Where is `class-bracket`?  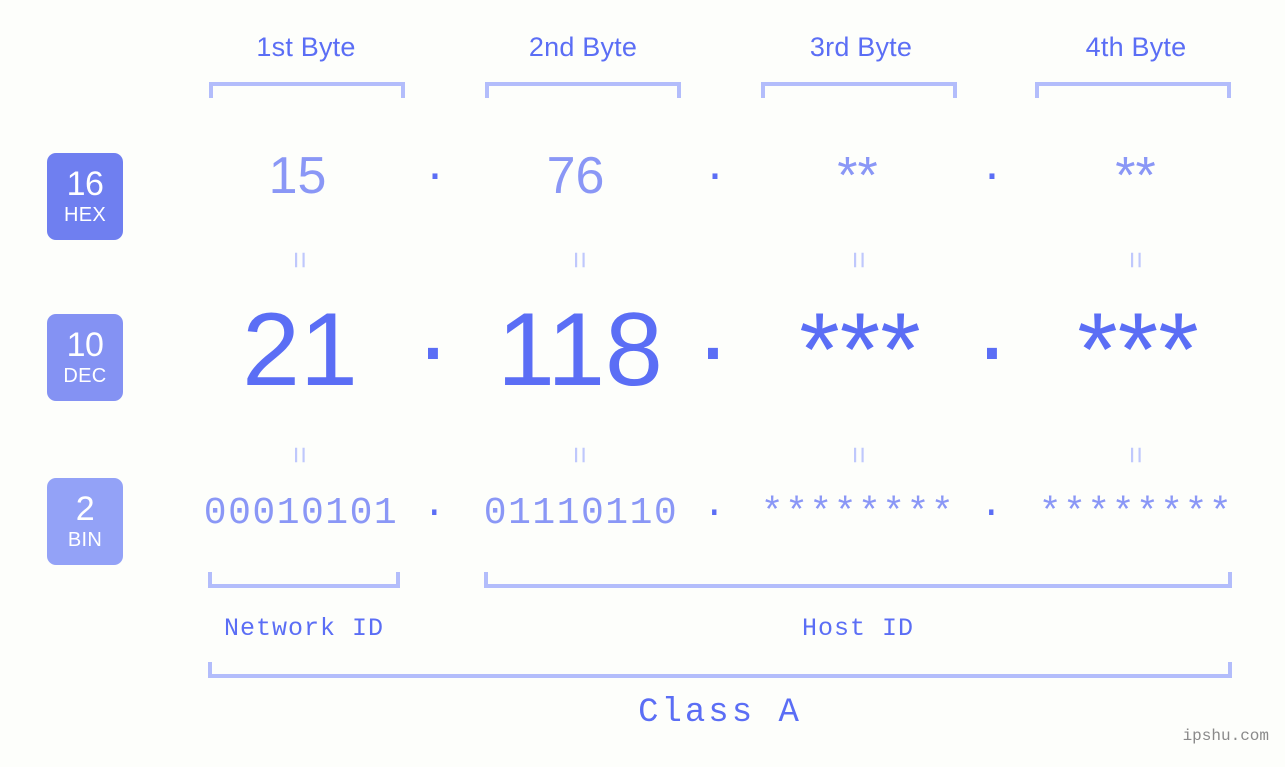 class-bracket is located at coordinates (720, 670).